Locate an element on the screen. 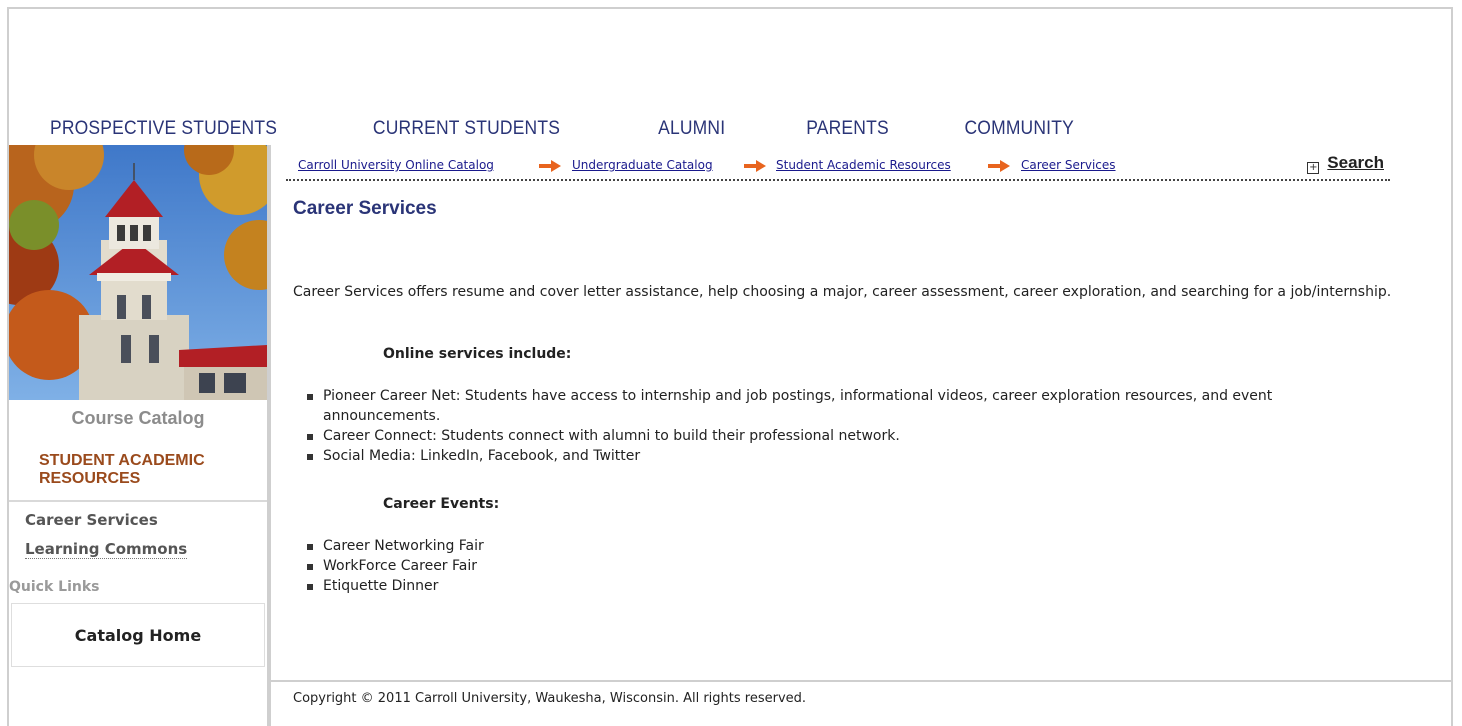 The height and width of the screenshot is (726, 1462). nav-current-students: CURRENT STUDENTS is located at coordinates (466, 129).